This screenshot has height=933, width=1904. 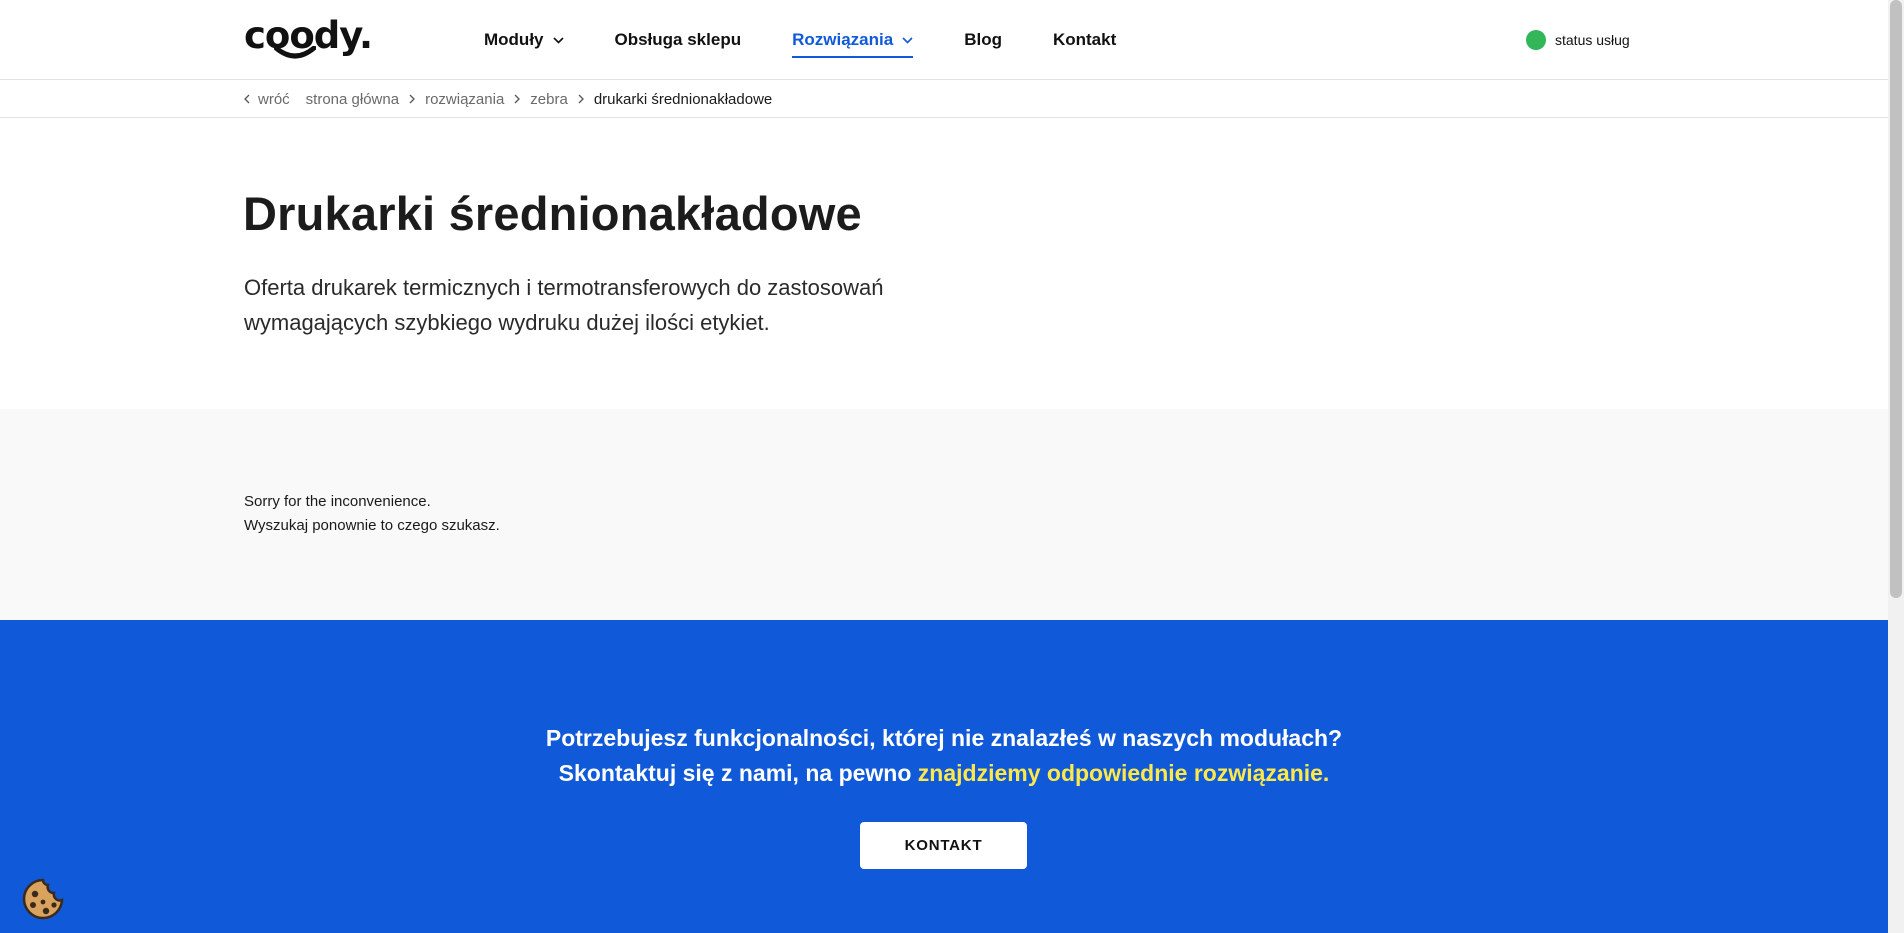 I want to click on breadcrumb-item-home: strona główna, so click(x=352, y=99).